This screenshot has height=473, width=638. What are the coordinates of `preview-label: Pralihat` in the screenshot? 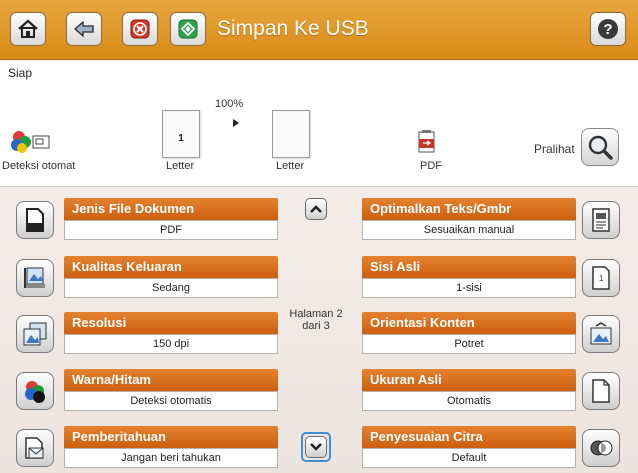 It's located at (554, 149).